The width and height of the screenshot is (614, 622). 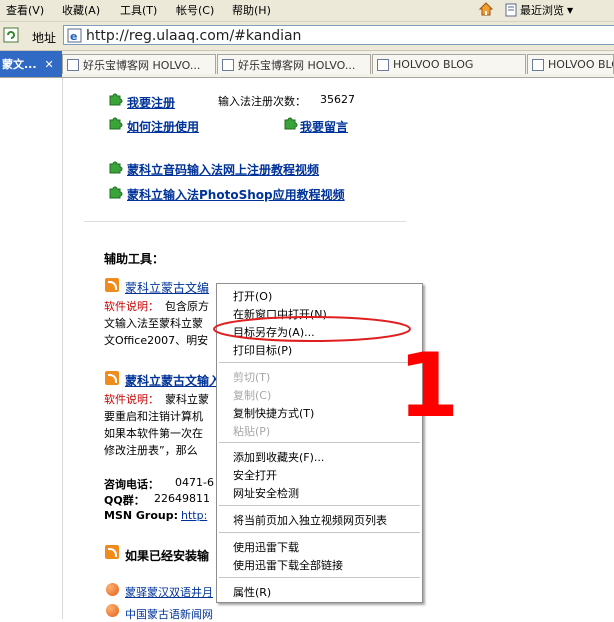 I want to click on menu-item-thunder-download-all: 使用迅雷下载全部链接, so click(x=288, y=565).